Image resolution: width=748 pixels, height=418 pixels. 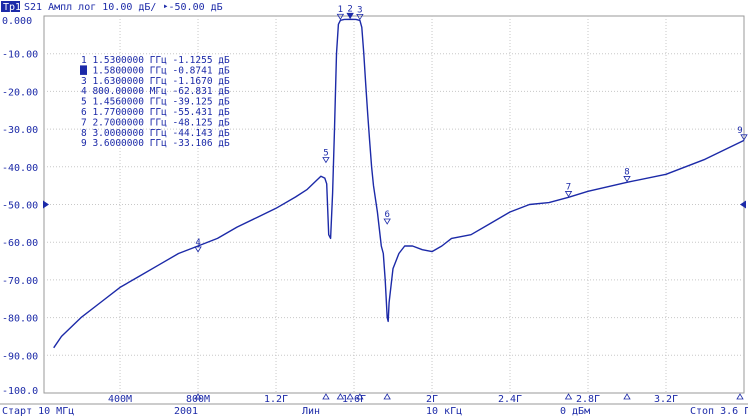 I want to click on marker-table-row-8: 8 3.0000000 ГГц -44.143 дБ, so click(x=155, y=133).